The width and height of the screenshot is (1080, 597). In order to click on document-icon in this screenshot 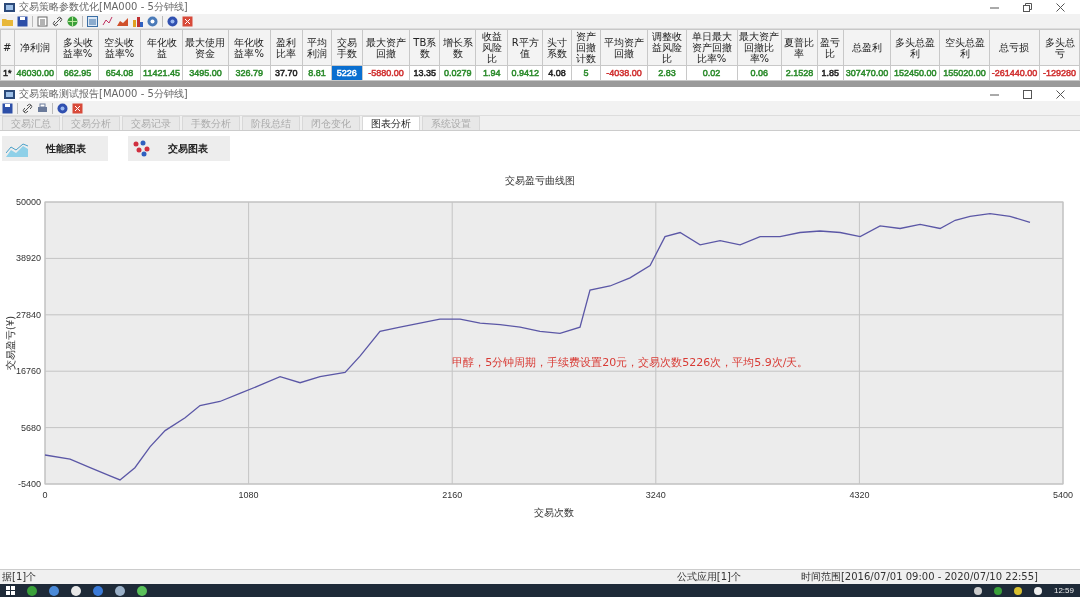, I will do `click(42, 21)`.